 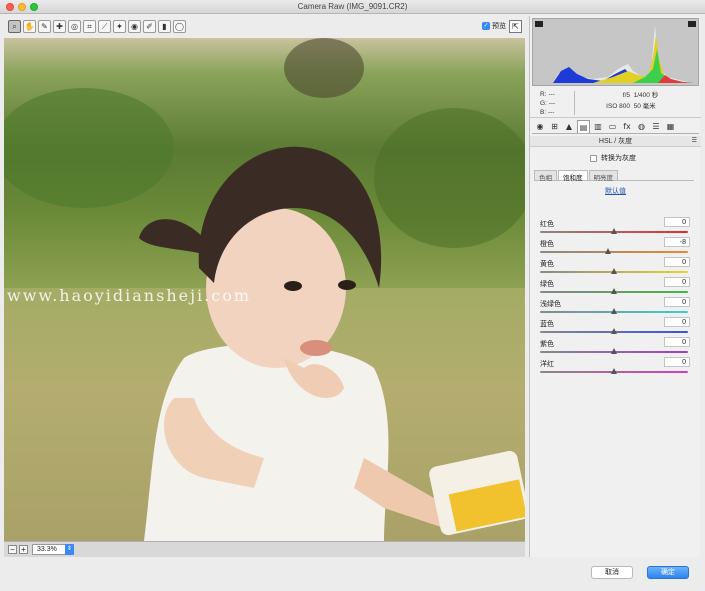 I want to click on slider-value-field: -8, so click(x=677, y=242).